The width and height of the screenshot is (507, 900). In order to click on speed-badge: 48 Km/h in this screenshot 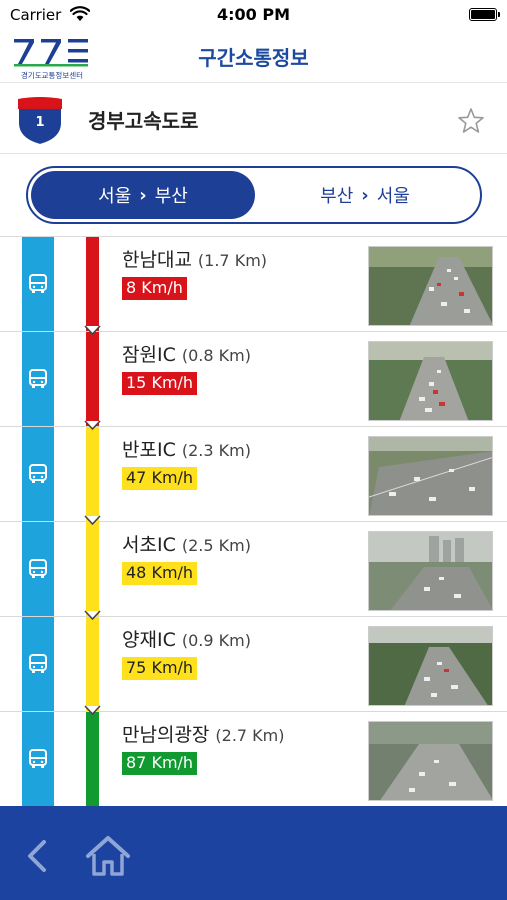, I will do `click(160, 573)`.